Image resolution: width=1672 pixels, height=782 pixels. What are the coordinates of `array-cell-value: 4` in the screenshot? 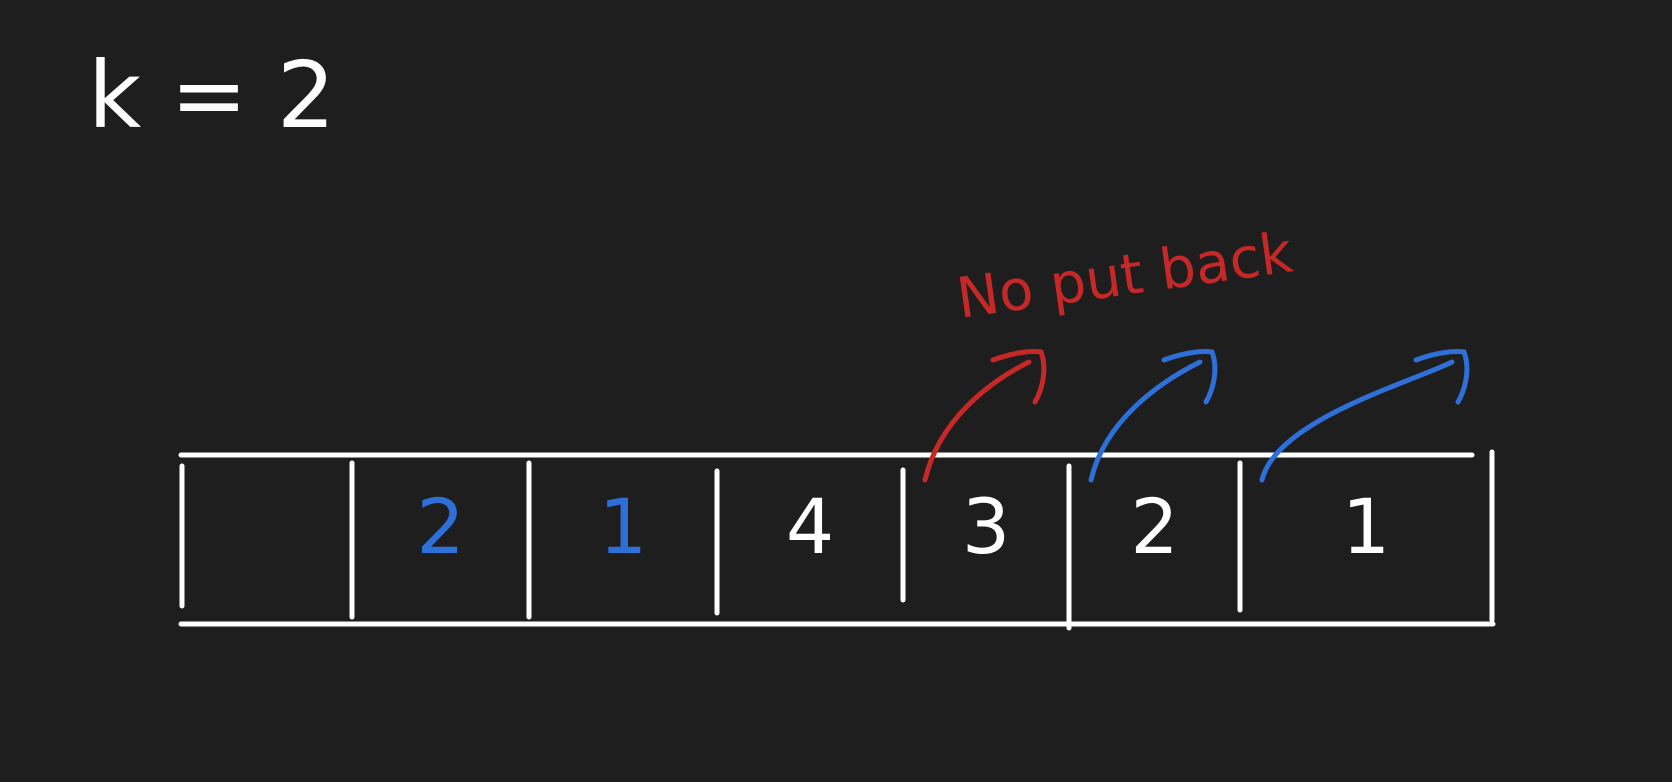 It's located at (810, 526).